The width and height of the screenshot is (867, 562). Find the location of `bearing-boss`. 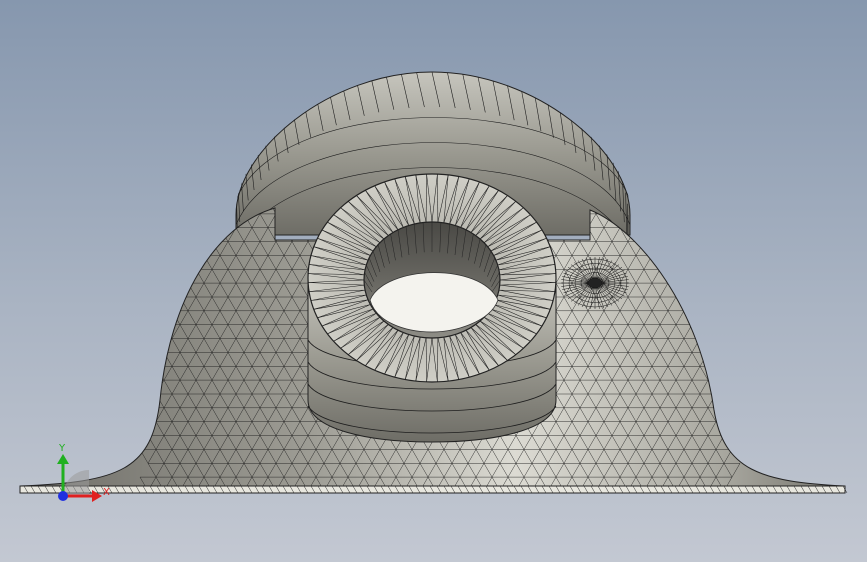

bearing-boss is located at coordinates (432, 308).